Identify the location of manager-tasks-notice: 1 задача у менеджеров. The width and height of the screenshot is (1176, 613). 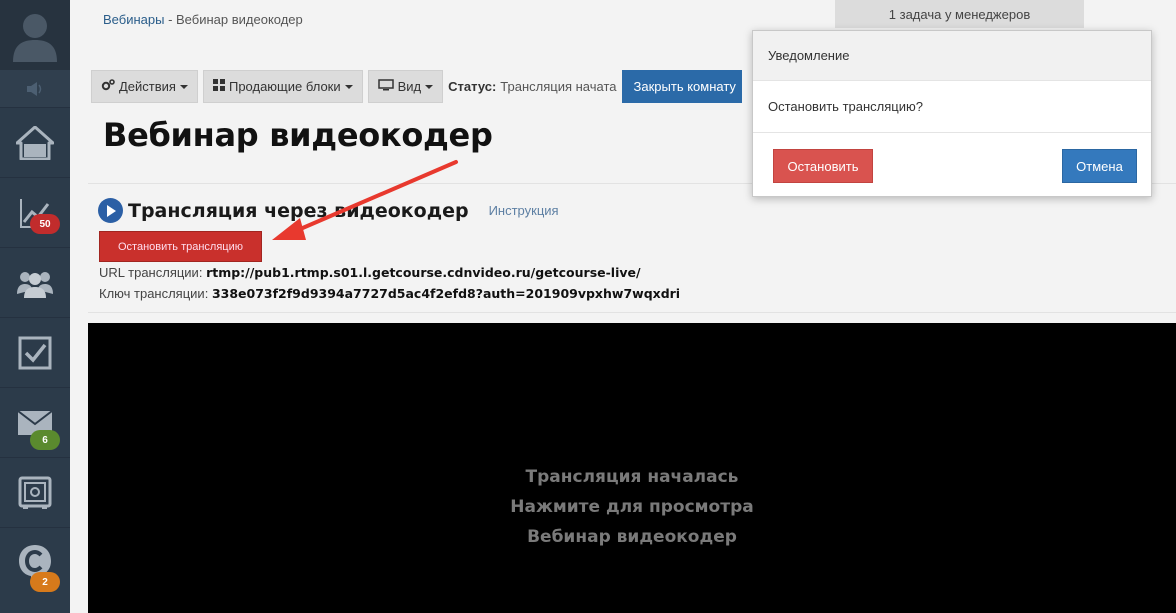
(959, 14).